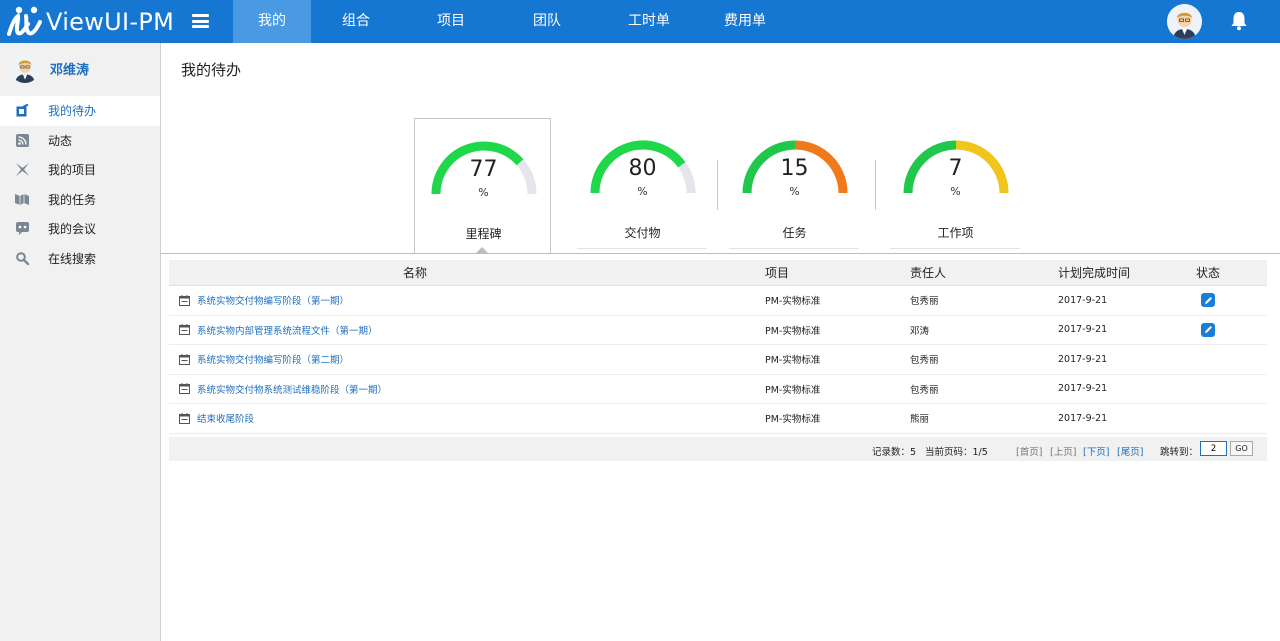  I want to click on nav-item-portfolio: 组合, so click(356, 21).